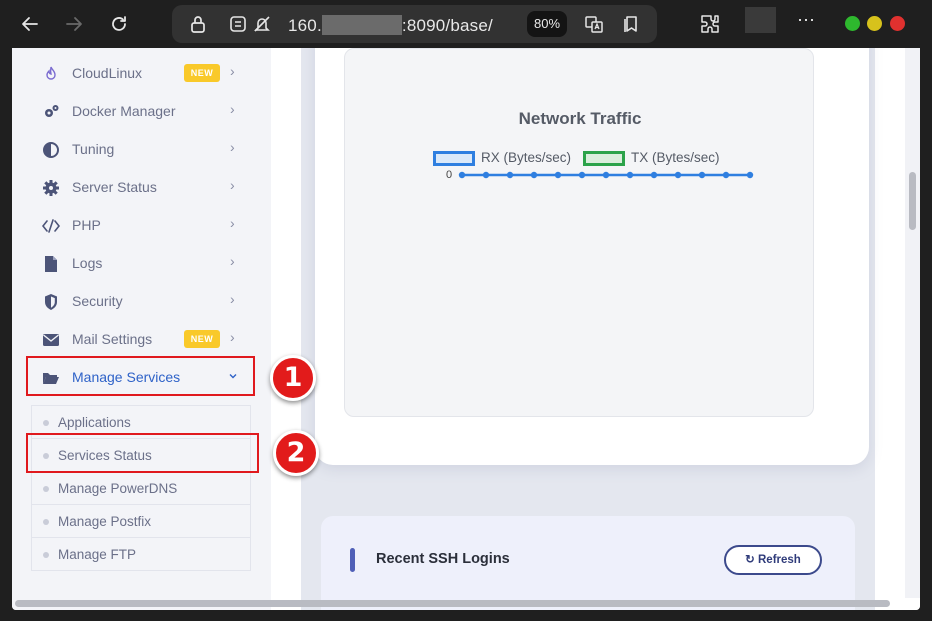  What do you see at coordinates (105, 521) in the screenshot?
I see `submenu-item-label: Manage Postfix` at bounding box center [105, 521].